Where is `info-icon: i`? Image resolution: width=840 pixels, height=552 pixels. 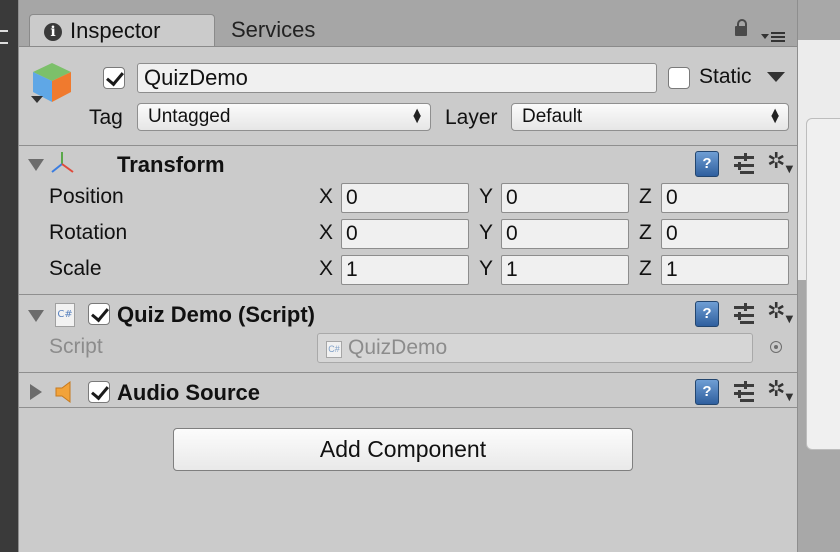 info-icon: i is located at coordinates (53, 32).